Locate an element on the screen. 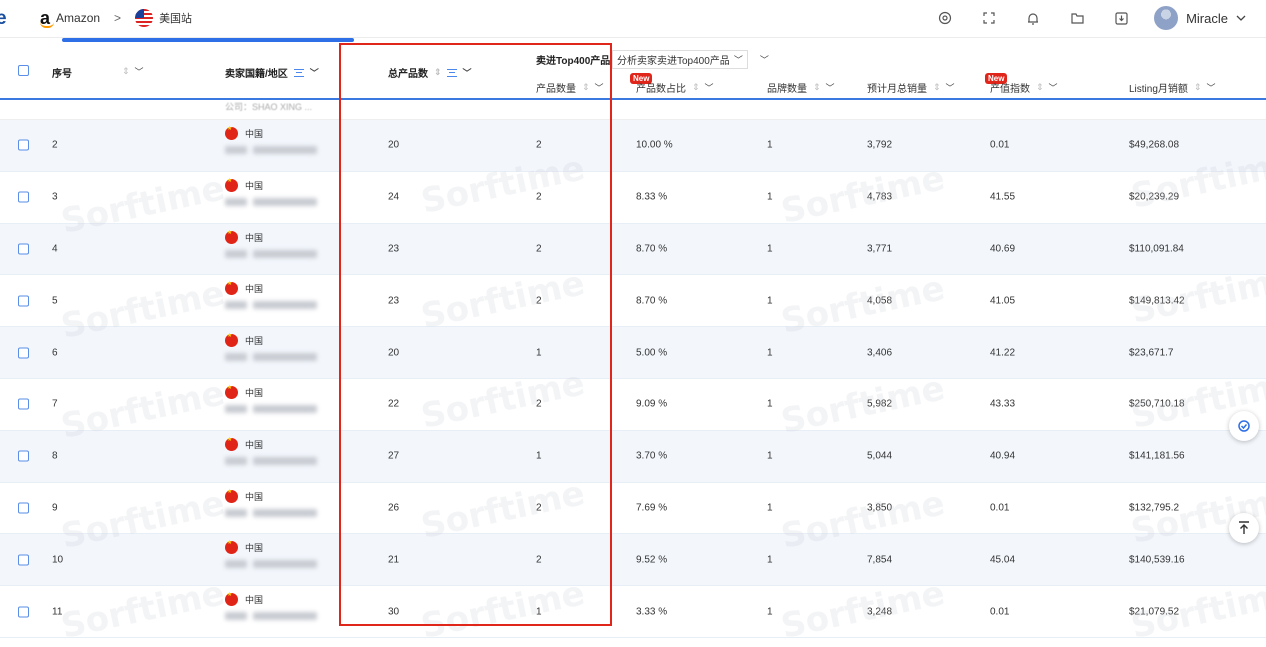 This screenshot has height=647, width=1266. value-index: 41.05 is located at coordinates (1003, 301).